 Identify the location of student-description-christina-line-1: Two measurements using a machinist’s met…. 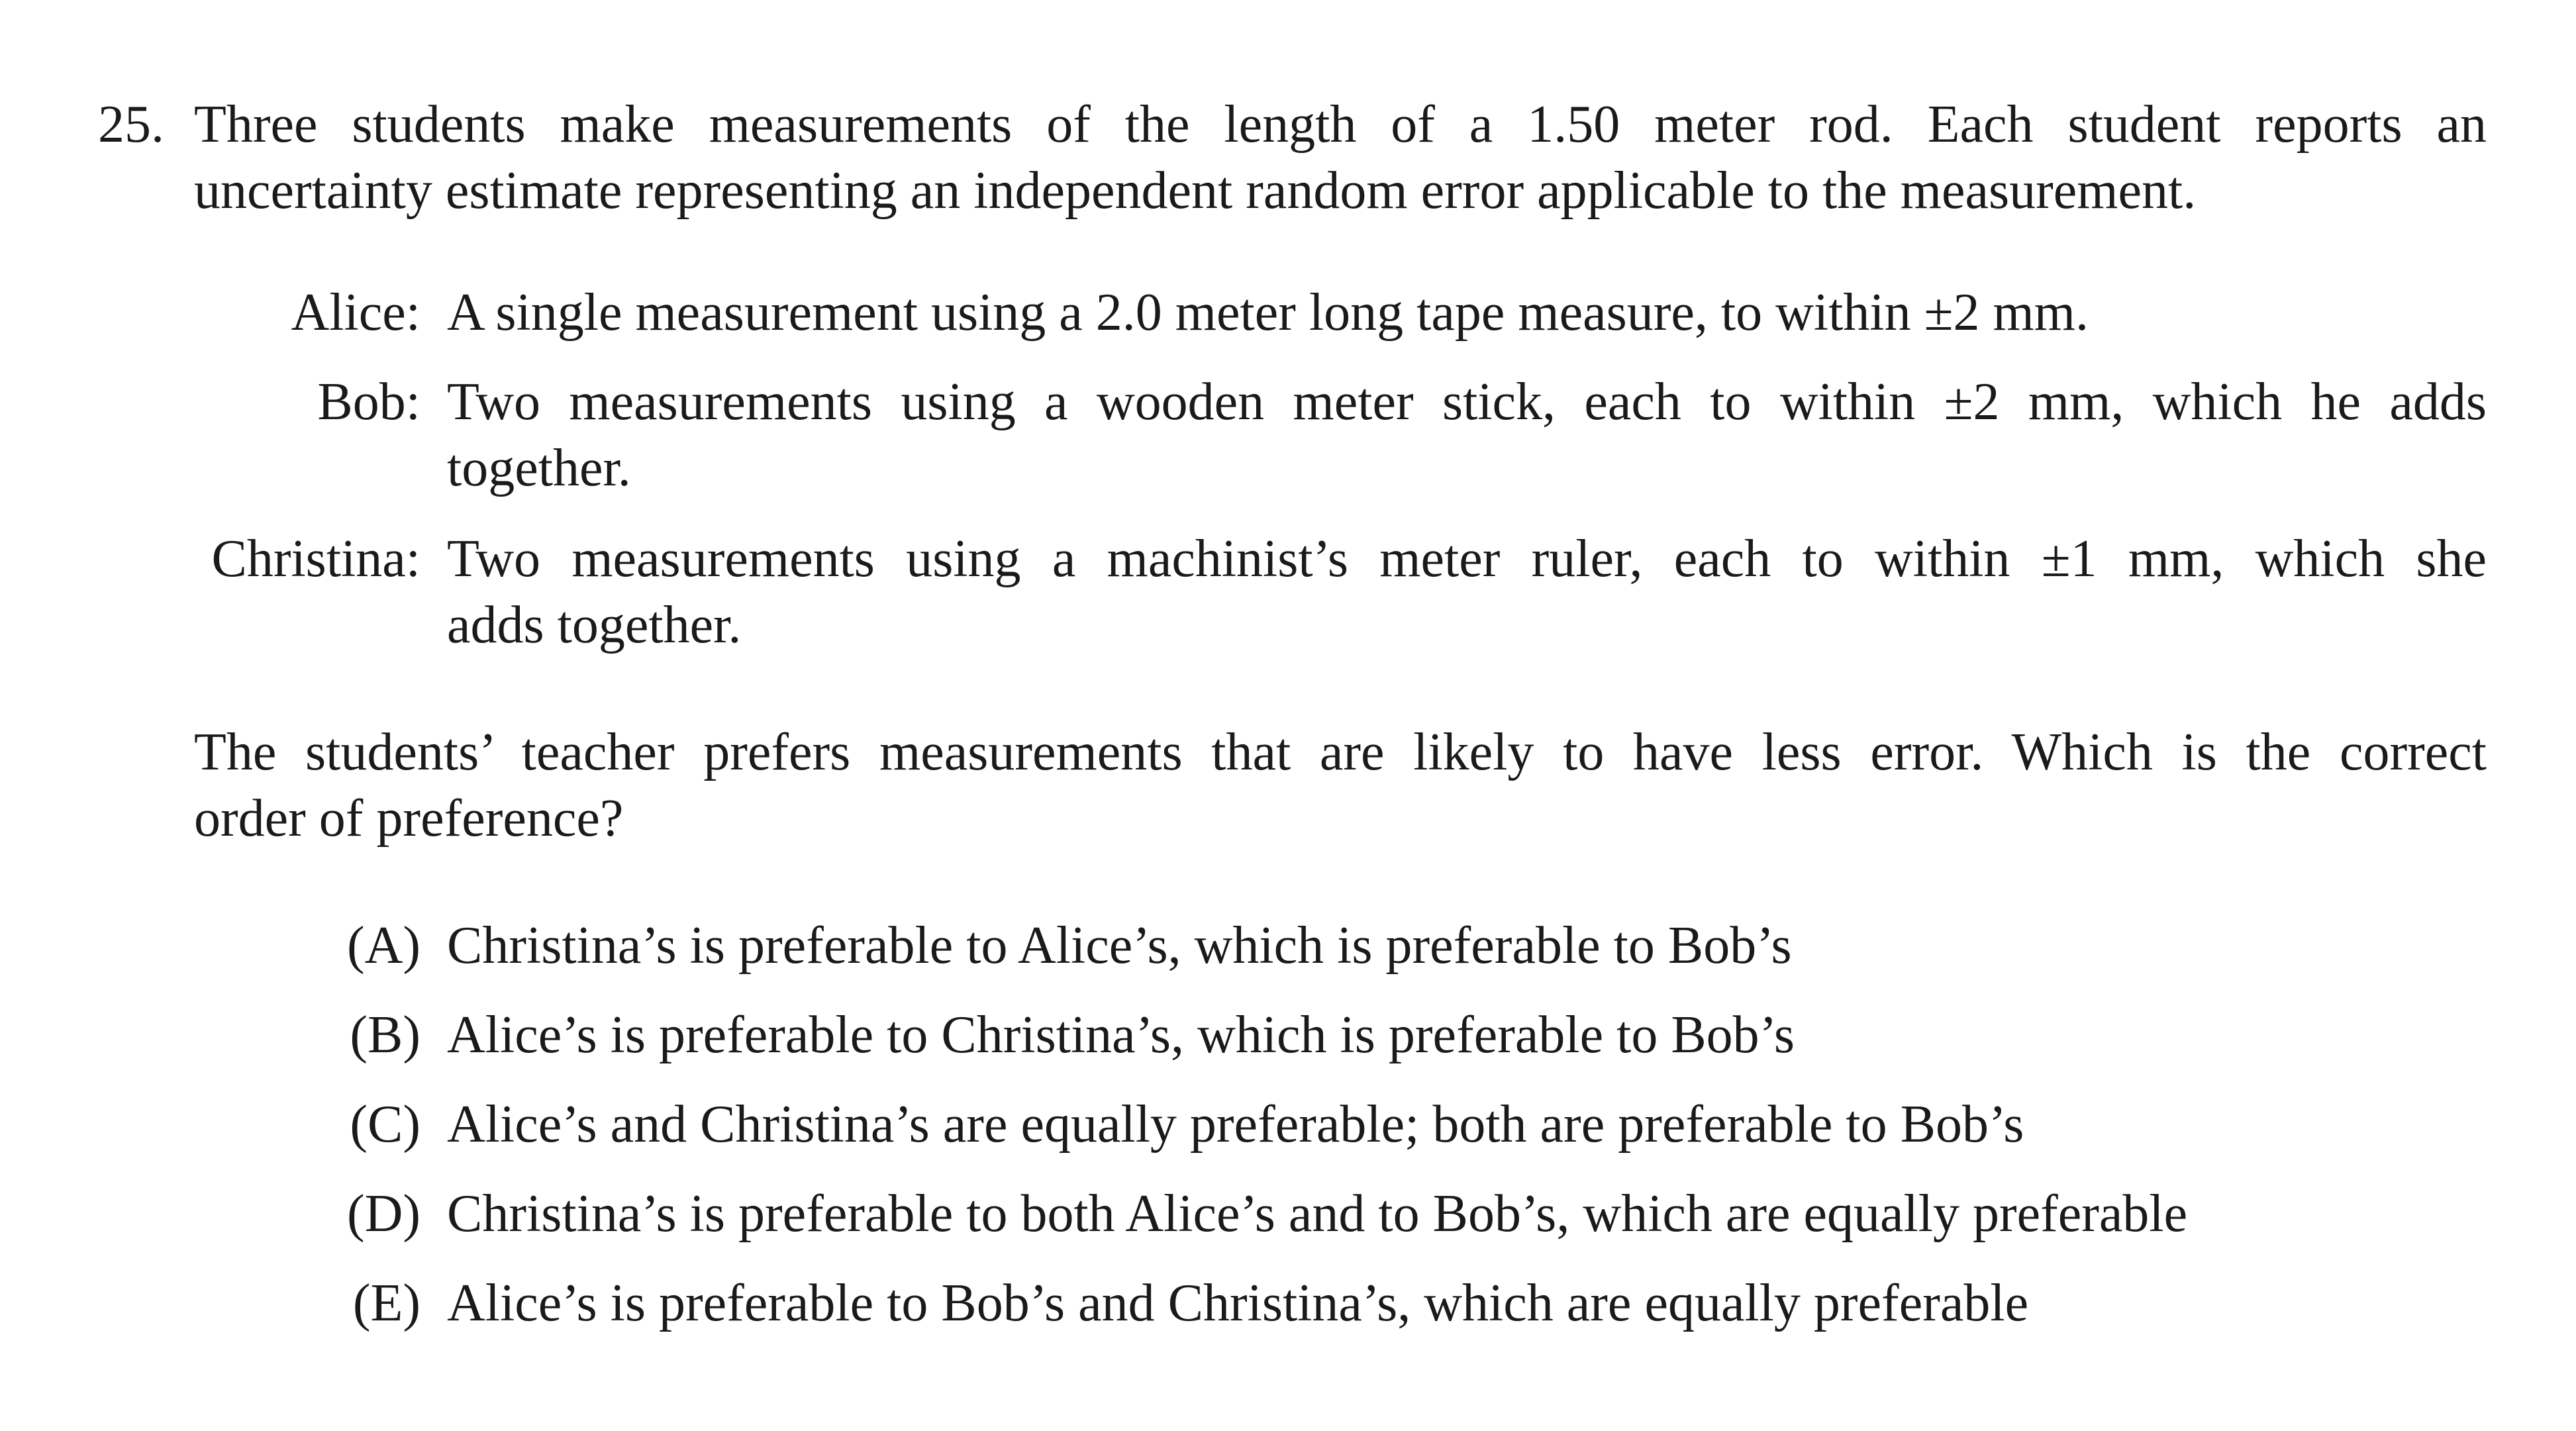
(1467, 559).